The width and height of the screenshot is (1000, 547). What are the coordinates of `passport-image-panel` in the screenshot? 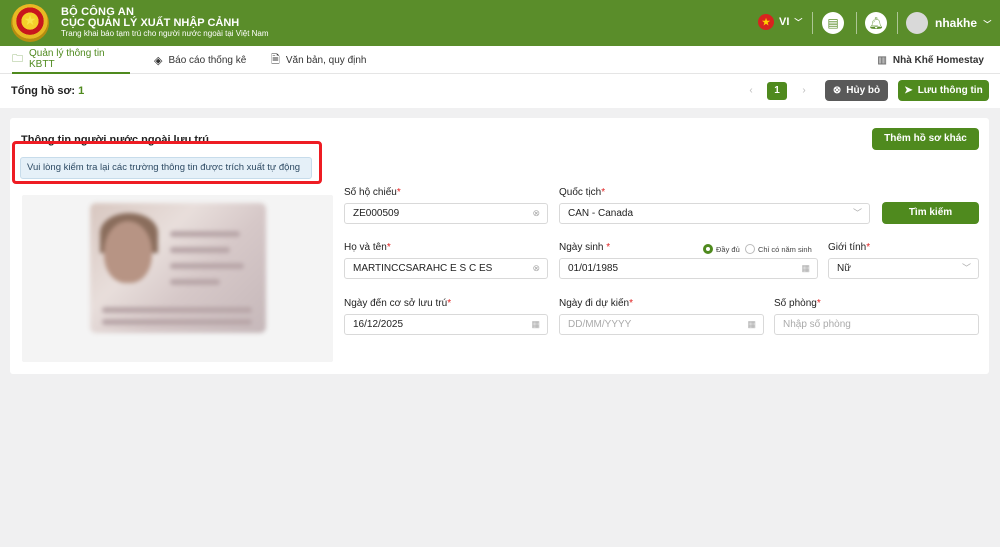 It's located at (177, 278).